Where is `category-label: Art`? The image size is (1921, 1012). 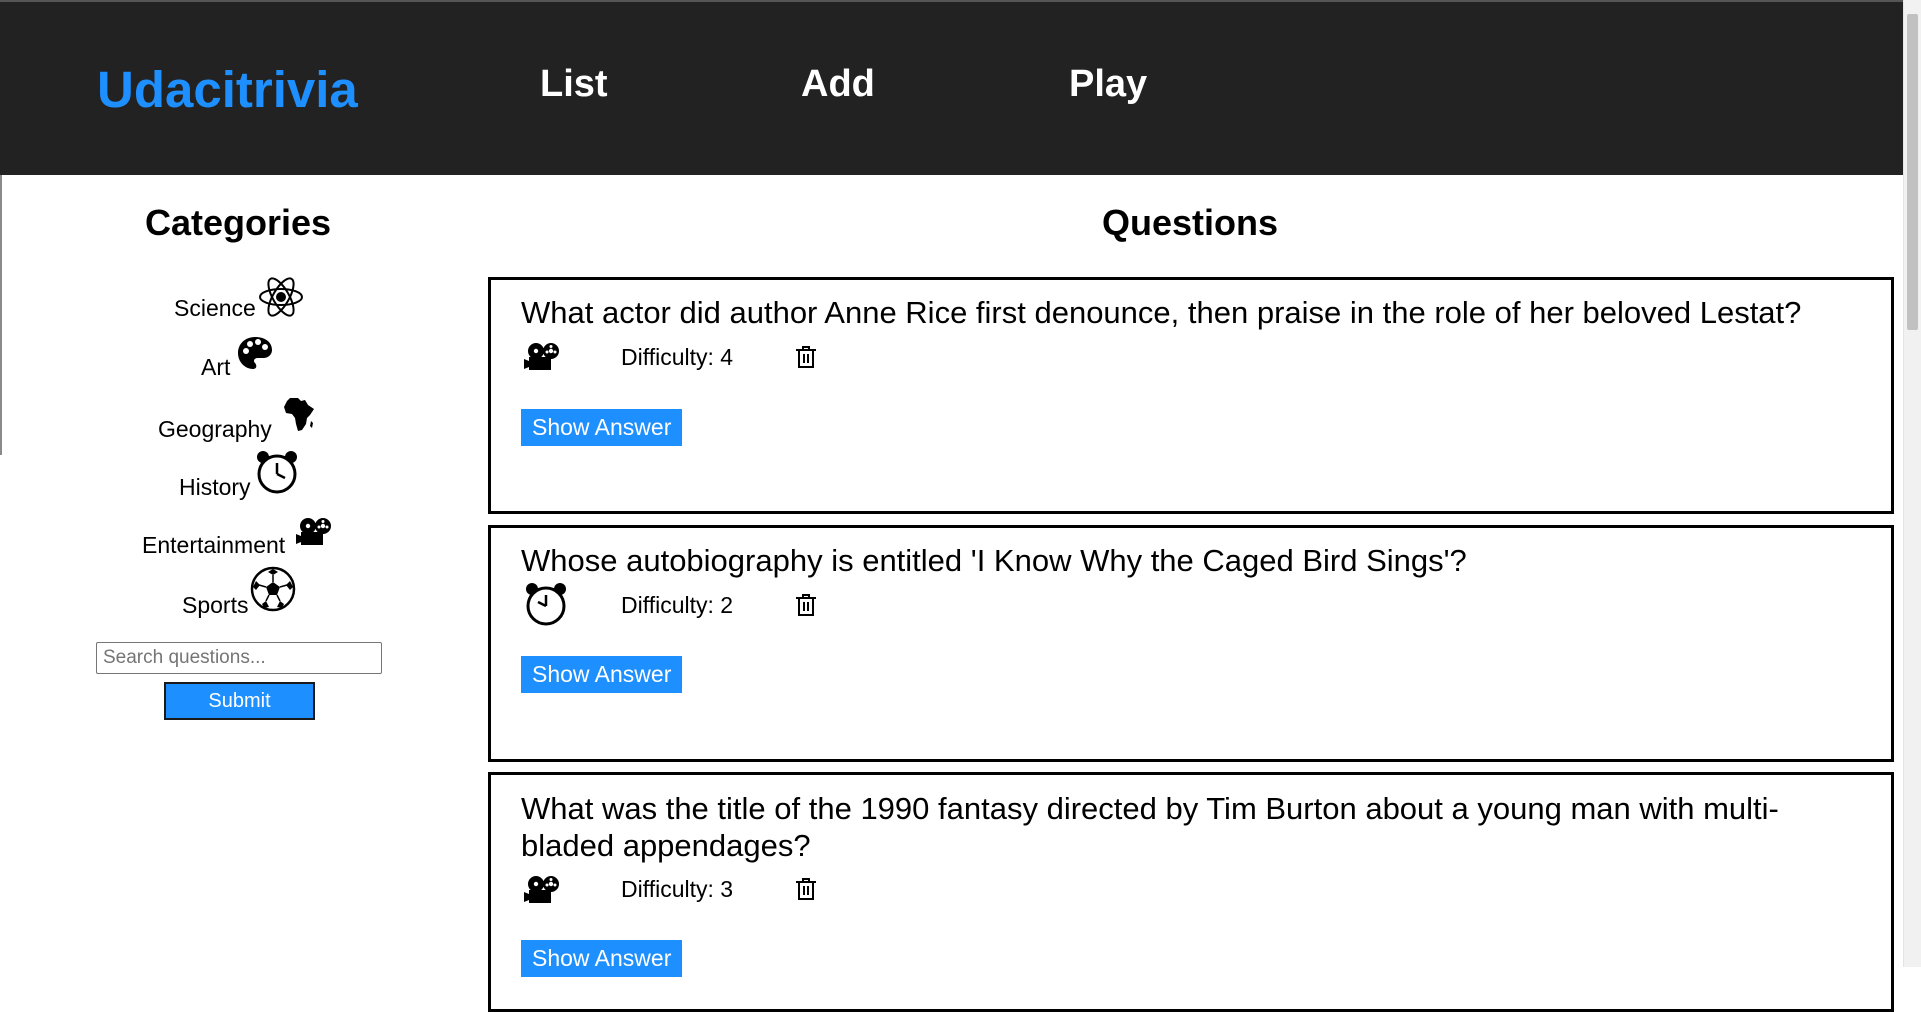
category-label: Art is located at coordinates (216, 367).